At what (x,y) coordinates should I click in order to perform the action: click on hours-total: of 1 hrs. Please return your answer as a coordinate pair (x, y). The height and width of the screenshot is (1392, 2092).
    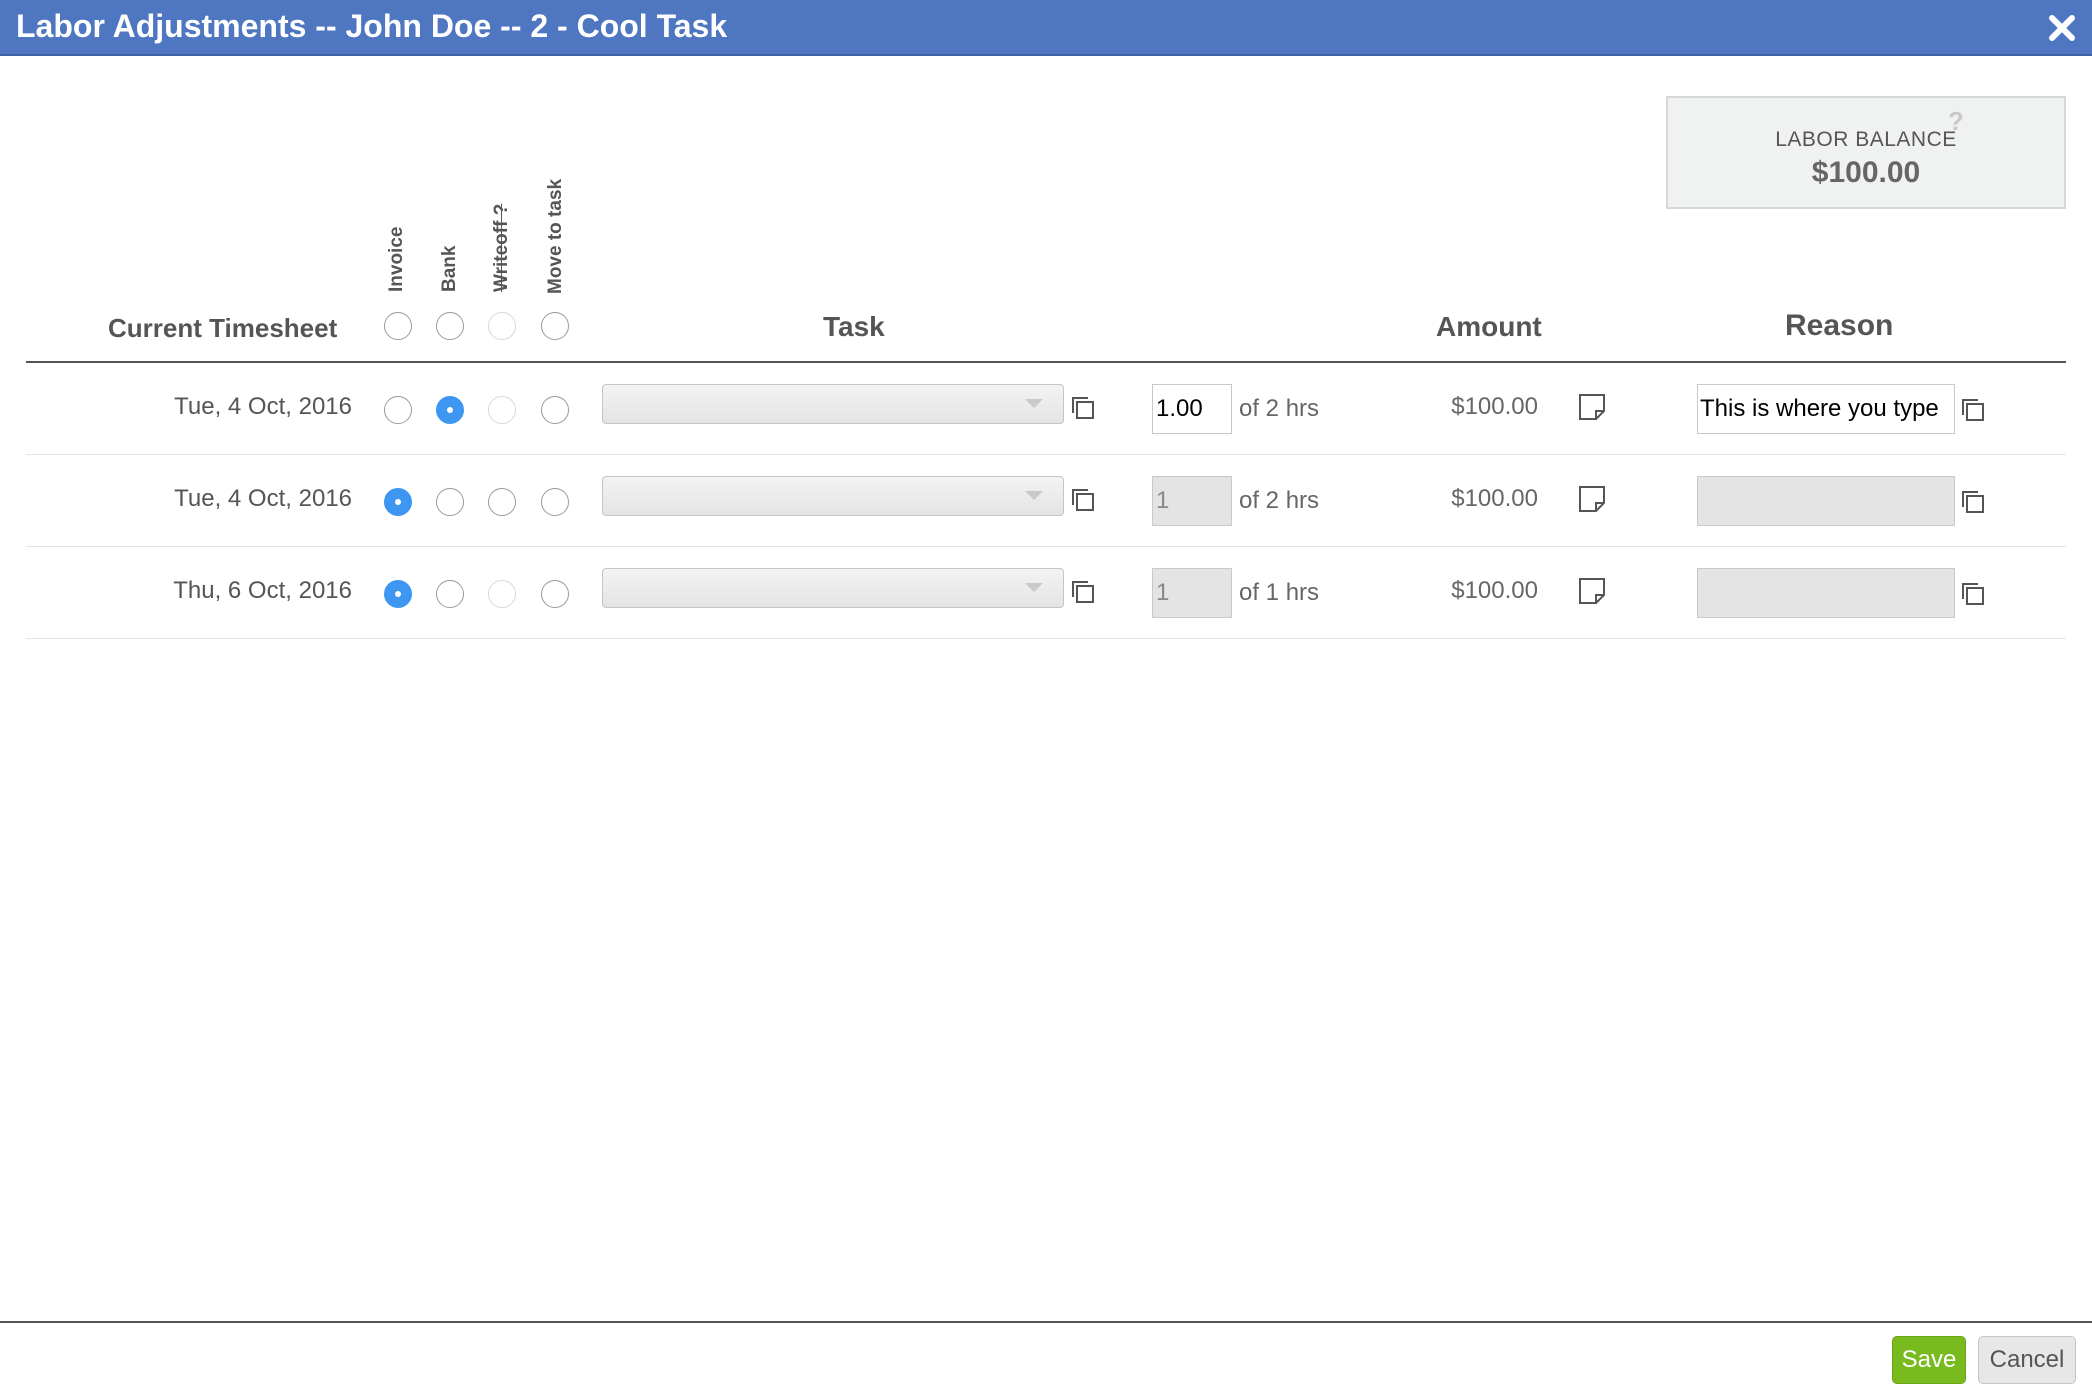
    Looking at the image, I should click on (1279, 592).